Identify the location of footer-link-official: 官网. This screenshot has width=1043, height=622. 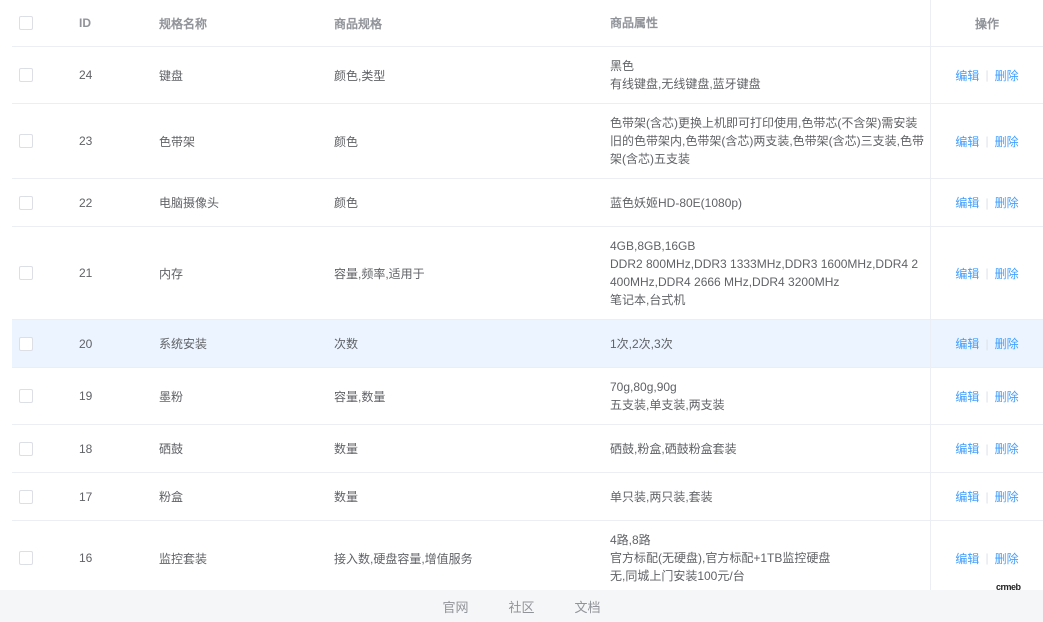
(455, 606).